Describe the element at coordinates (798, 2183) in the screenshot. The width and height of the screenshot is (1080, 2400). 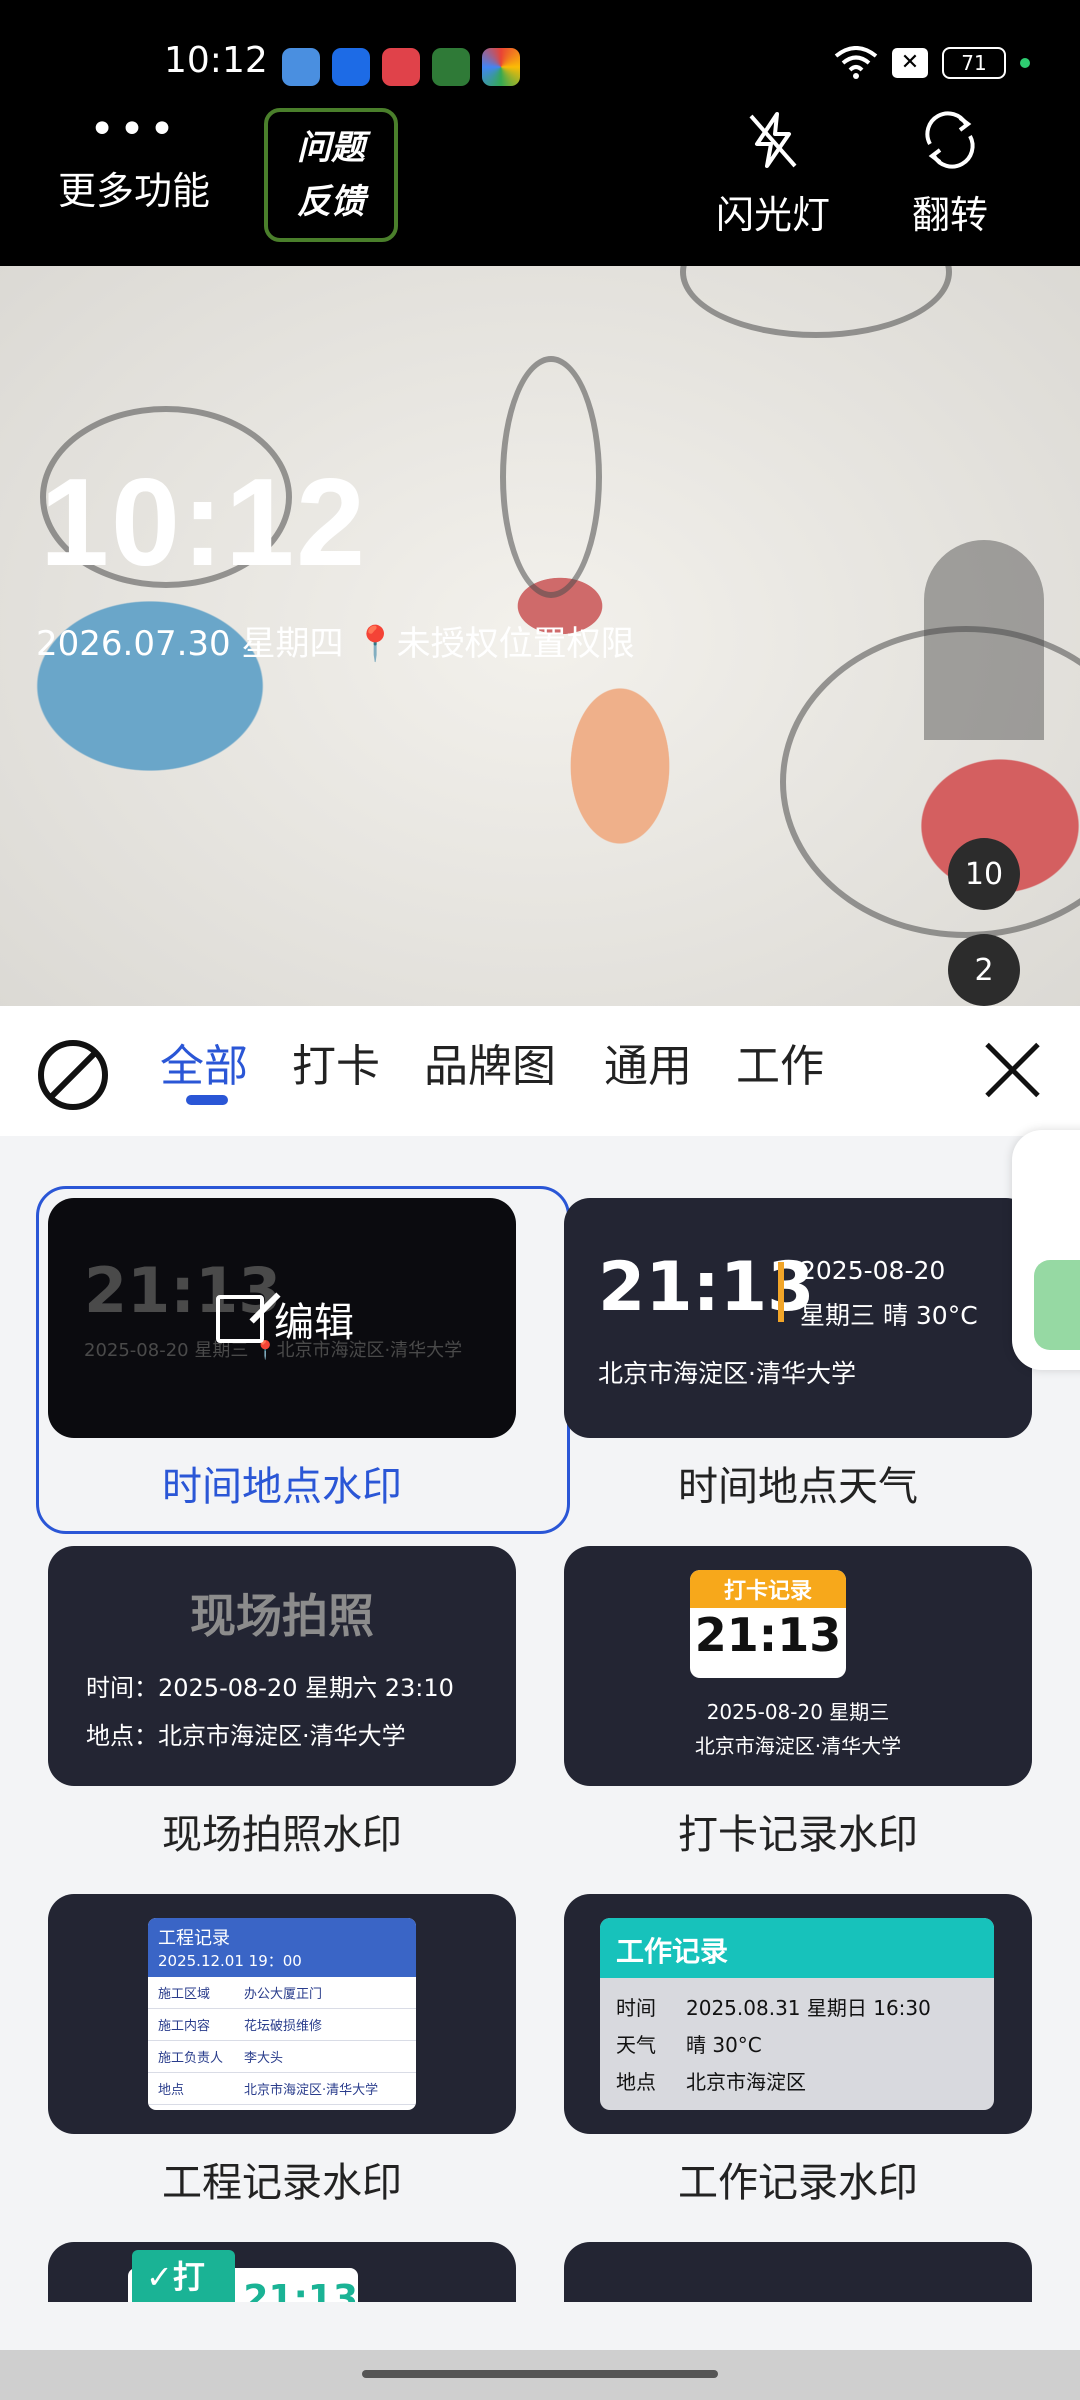
I see `template-label: 工作记录水印` at that location.